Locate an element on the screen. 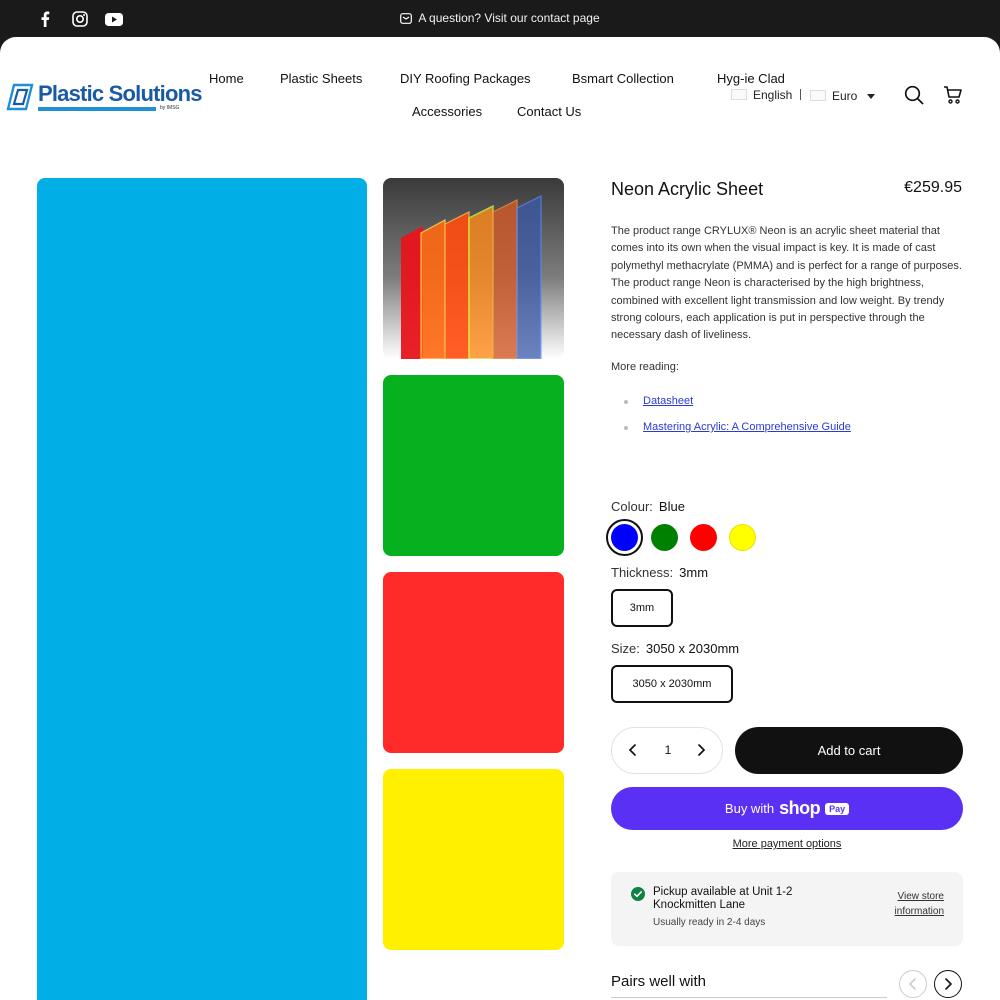  language-label: English is located at coordinates (773, 95).